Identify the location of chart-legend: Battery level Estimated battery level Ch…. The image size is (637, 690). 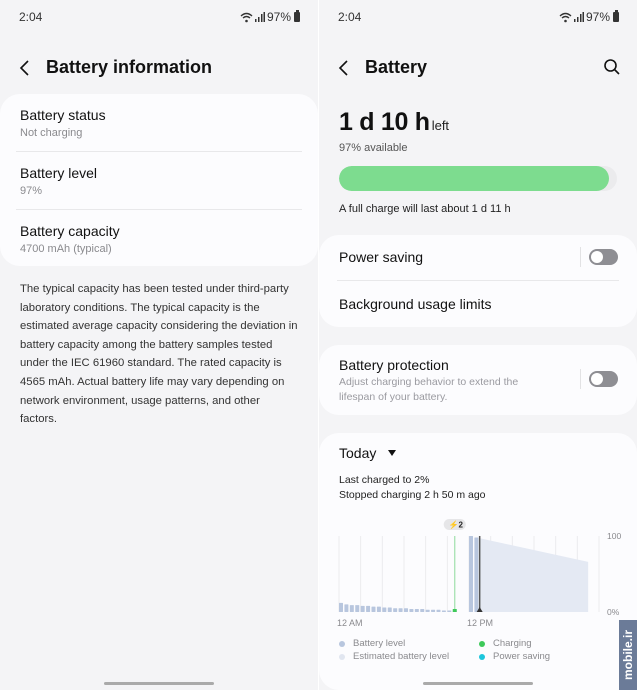
(488, 653).